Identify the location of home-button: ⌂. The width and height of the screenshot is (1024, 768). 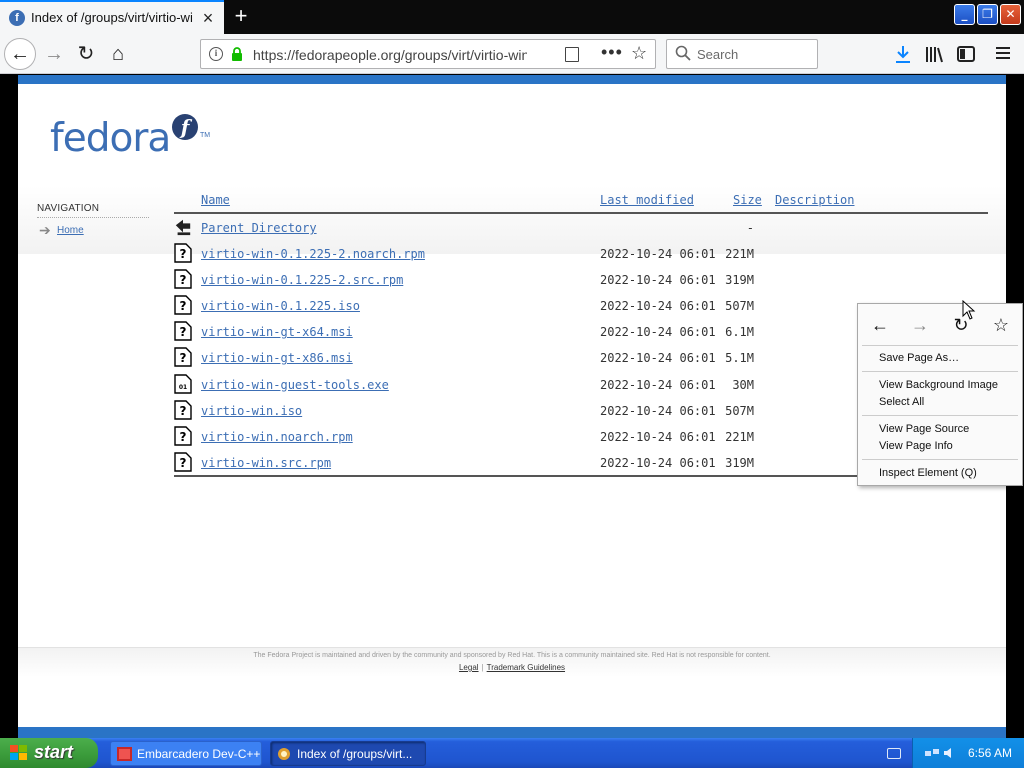
(118, 54).